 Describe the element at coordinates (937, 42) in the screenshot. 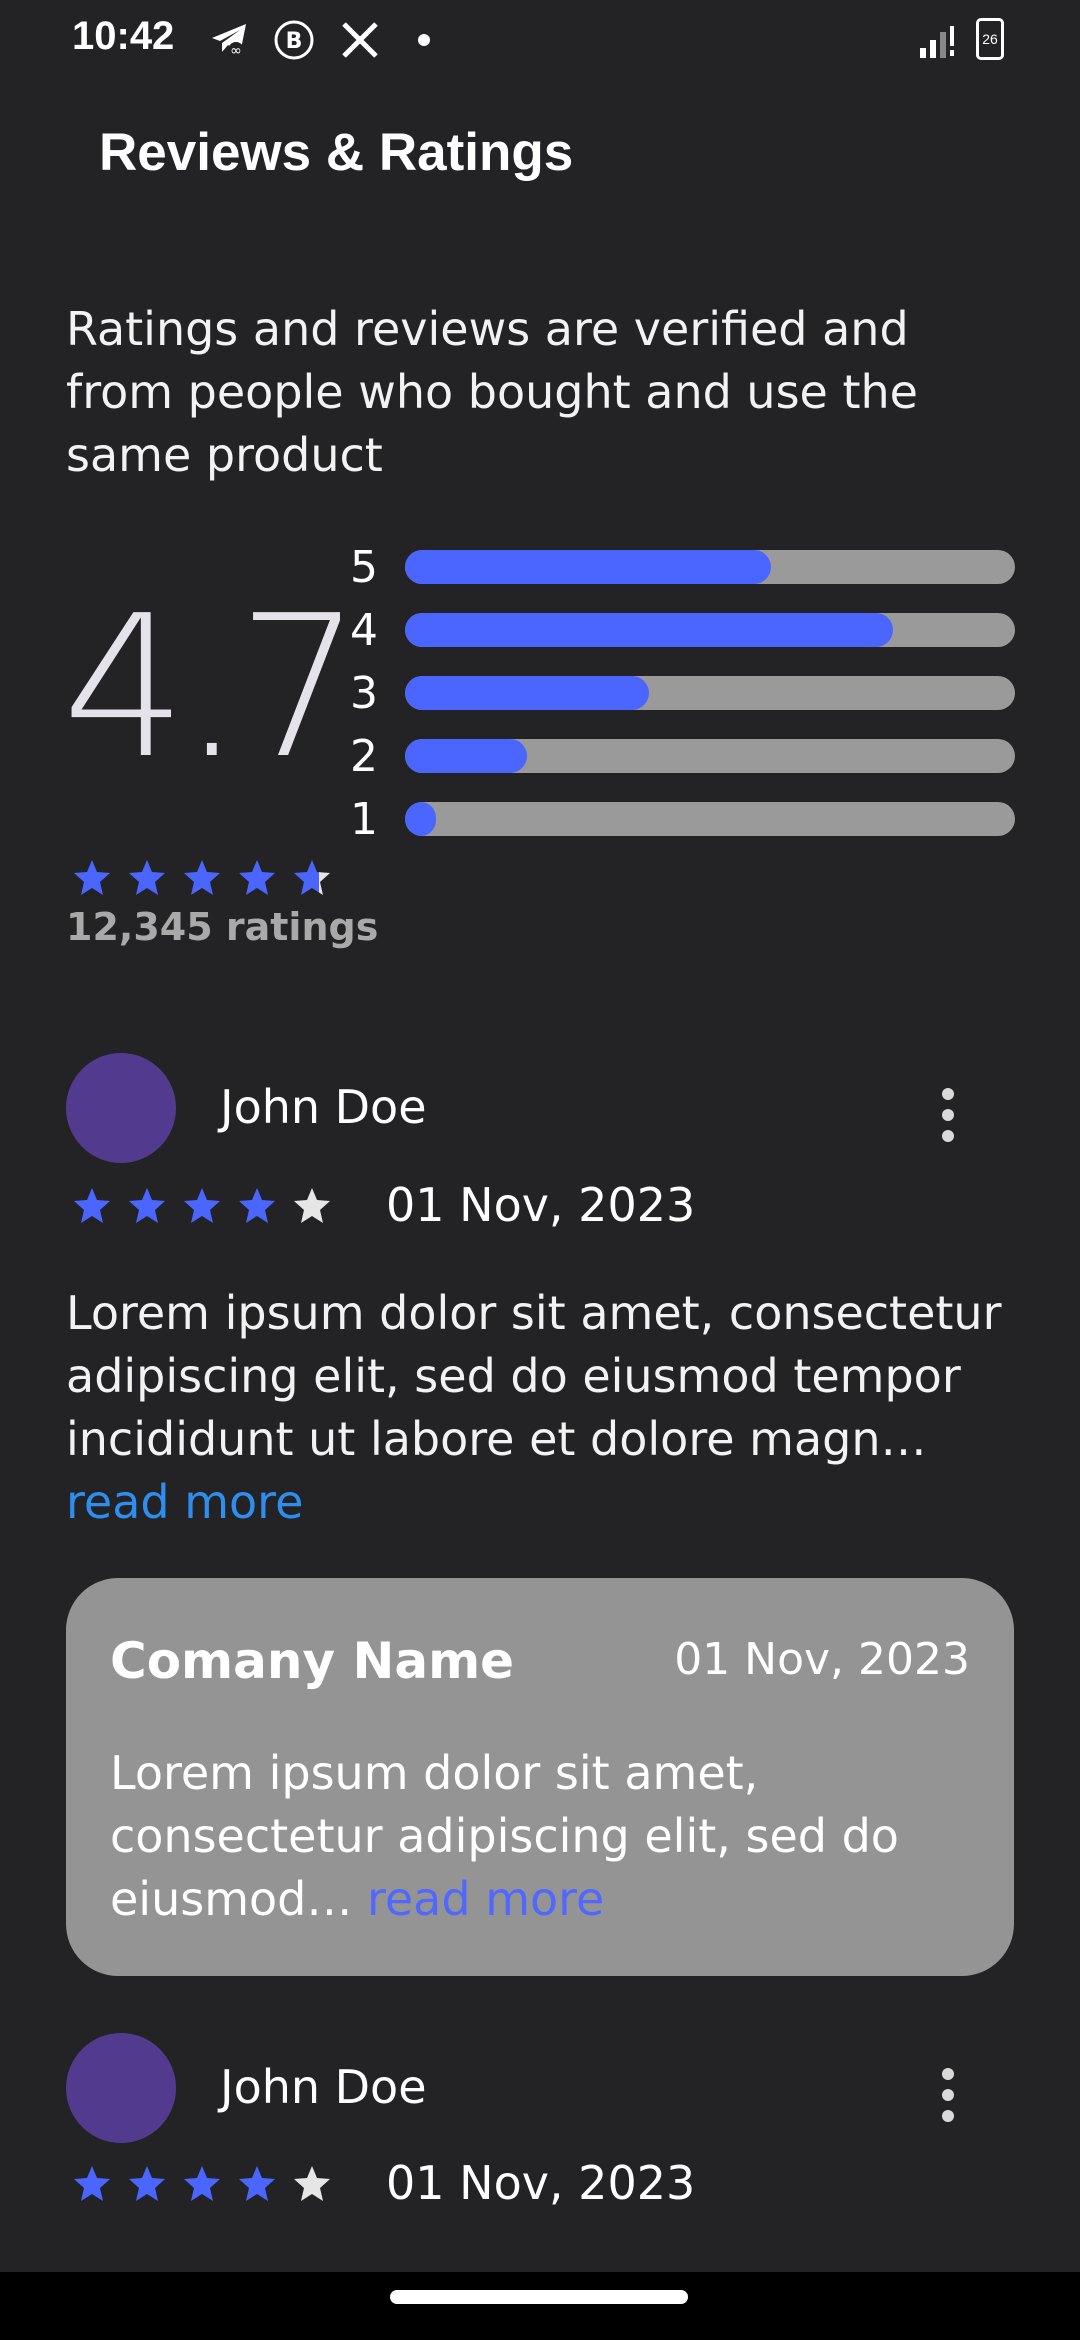

I see `signal-icon` at that location.